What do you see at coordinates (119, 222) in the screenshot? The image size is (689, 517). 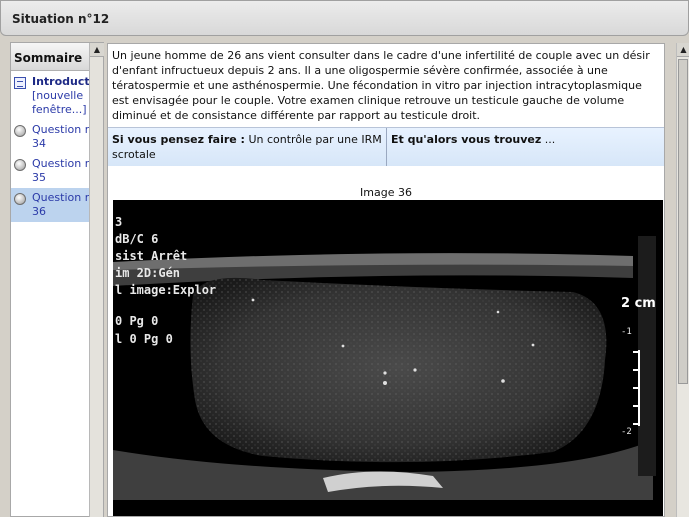 I see `overlay-line-1: 3` at bounding box center [119, 222].